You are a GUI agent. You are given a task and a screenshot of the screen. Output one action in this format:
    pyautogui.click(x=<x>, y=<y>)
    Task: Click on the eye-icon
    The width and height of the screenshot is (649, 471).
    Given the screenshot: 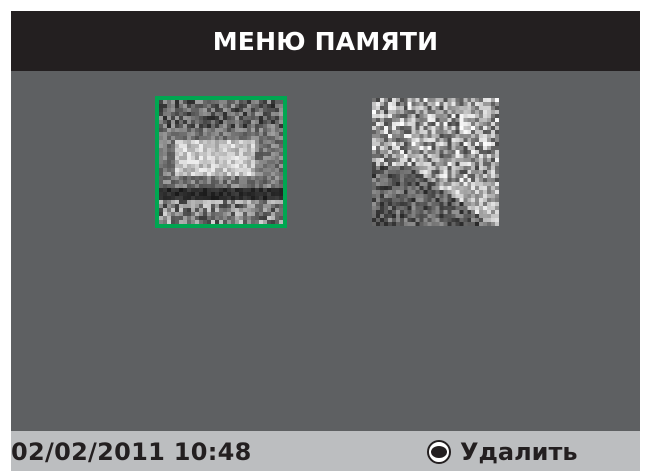 What is the action you would take?
    pyautogui.click(x=439, y=452)
    